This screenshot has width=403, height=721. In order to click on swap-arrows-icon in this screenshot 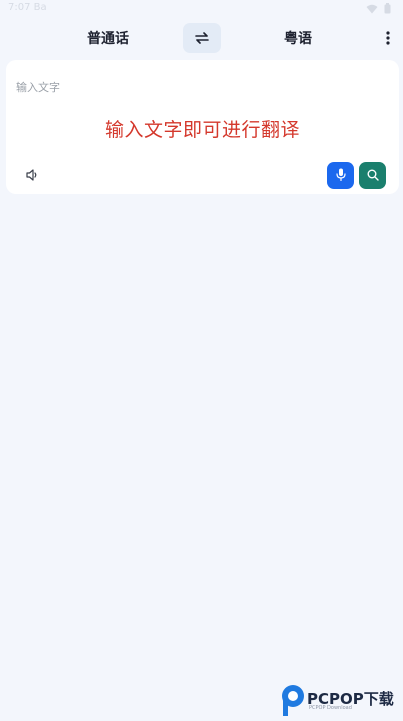, I will do `click(202, 38)`.